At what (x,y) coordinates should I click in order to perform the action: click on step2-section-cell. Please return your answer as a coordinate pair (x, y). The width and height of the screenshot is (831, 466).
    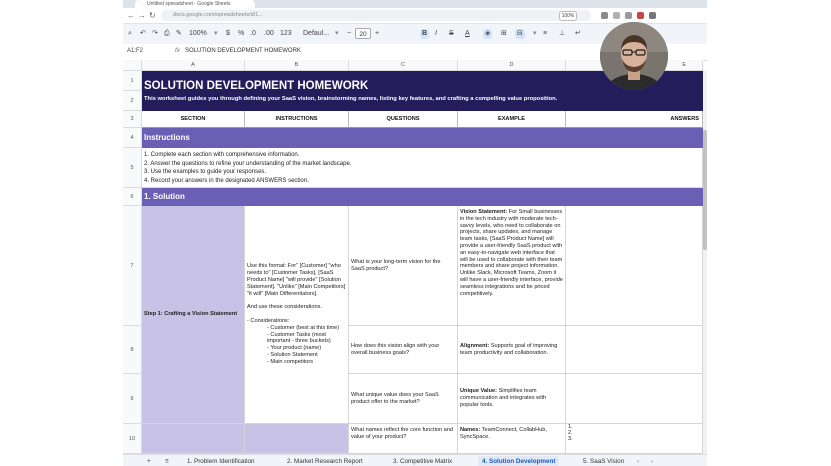
    Looking at the image, I should click on (193, 439).